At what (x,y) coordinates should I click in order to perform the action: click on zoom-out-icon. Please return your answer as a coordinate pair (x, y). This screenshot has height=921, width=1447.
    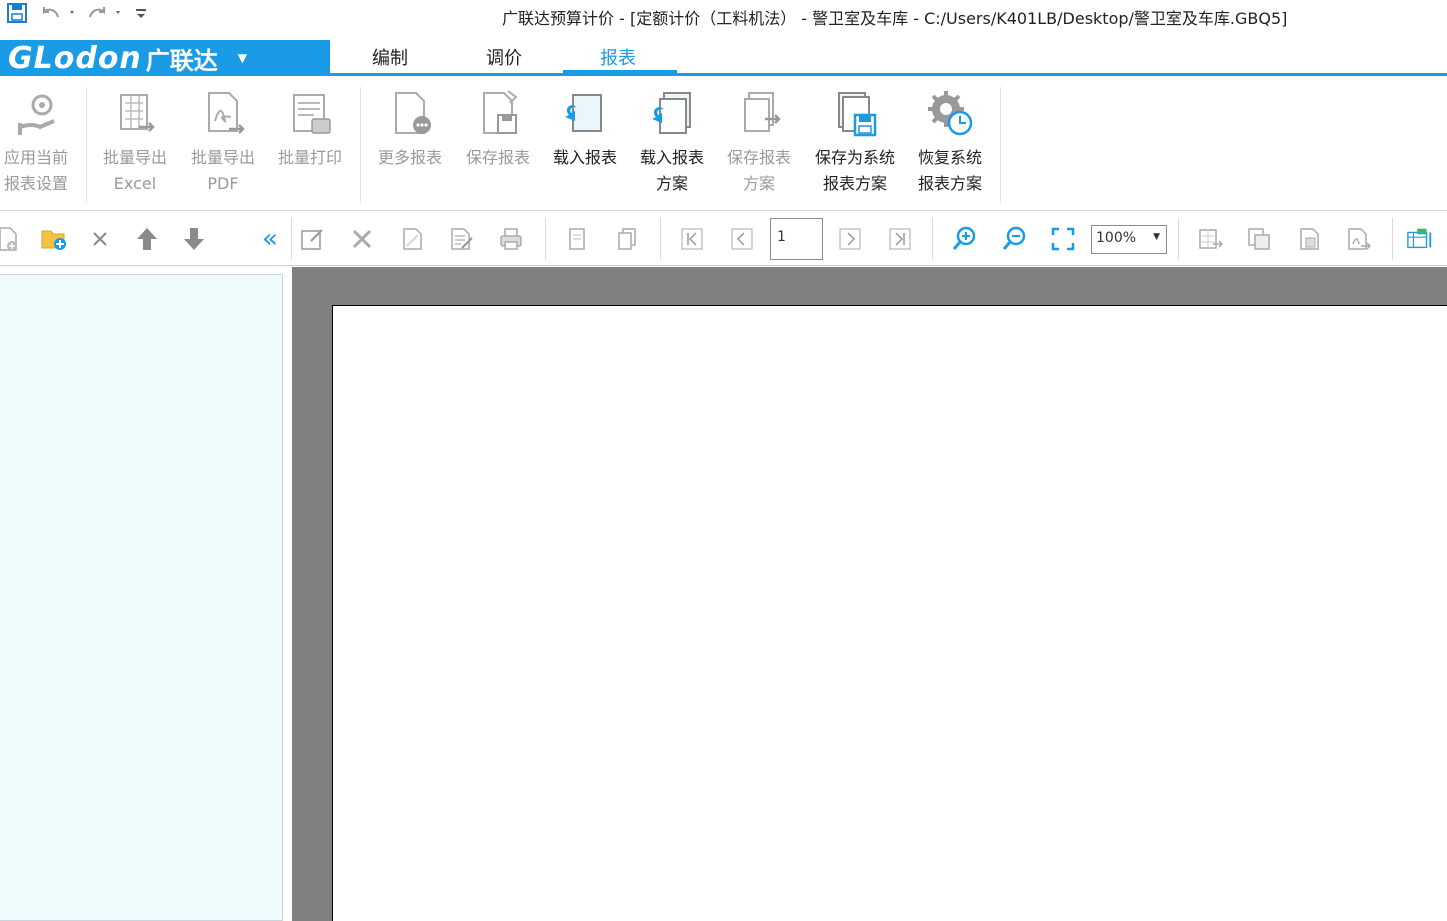
    Looking at the image, I should click on (1014, 239).